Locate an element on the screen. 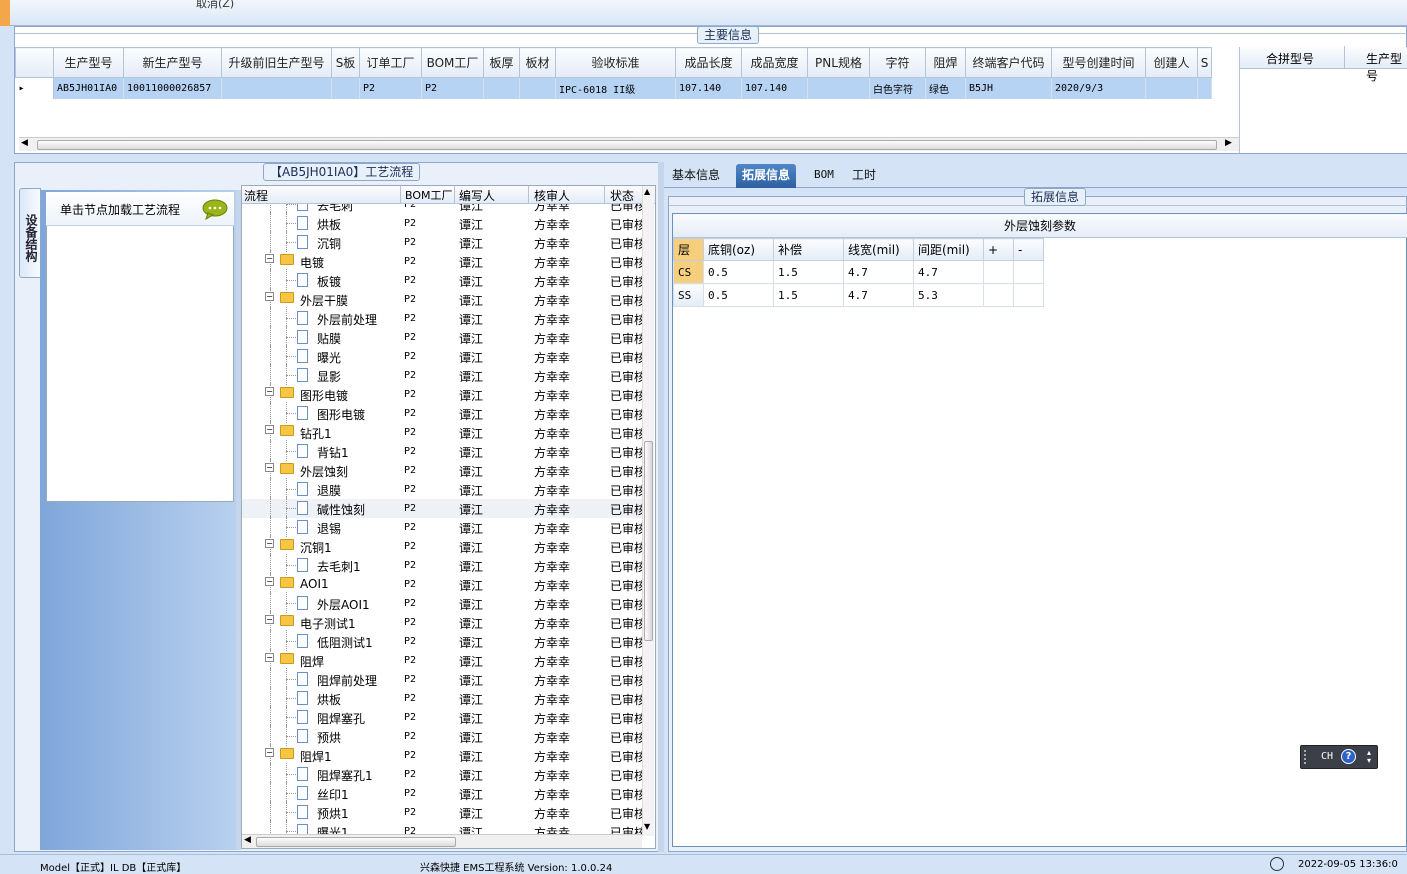  tree-col-status: 状态 is located at coordinates (622, 195).